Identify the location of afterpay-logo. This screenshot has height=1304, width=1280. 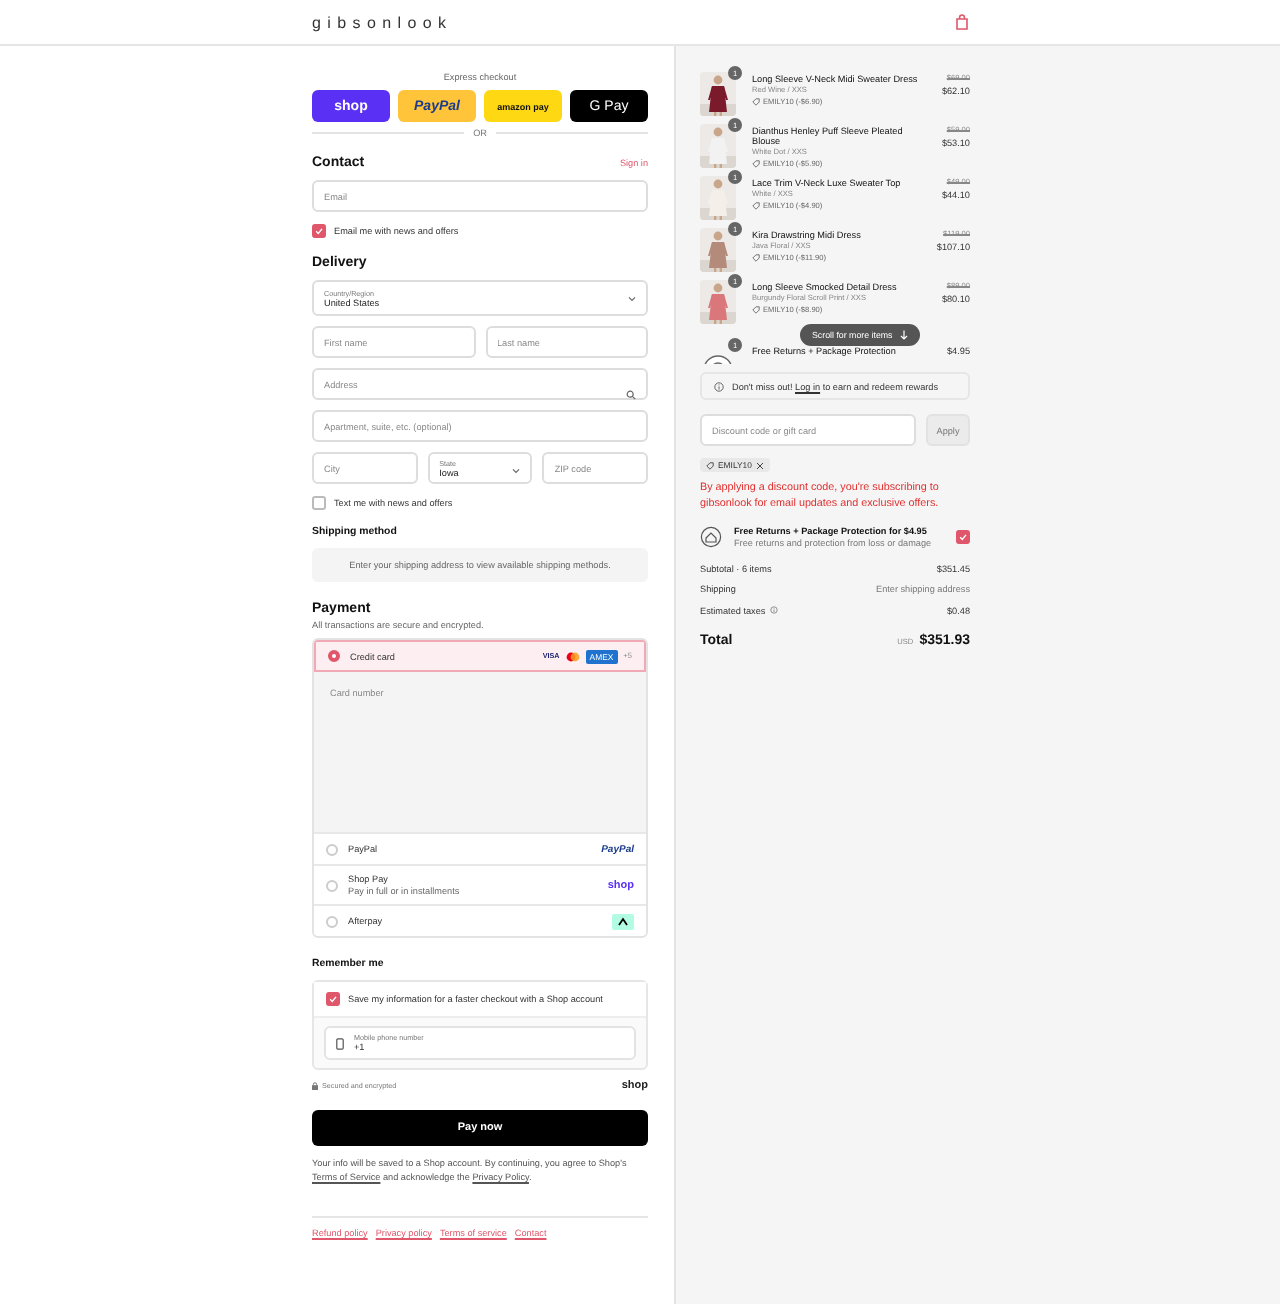
(623, 921).